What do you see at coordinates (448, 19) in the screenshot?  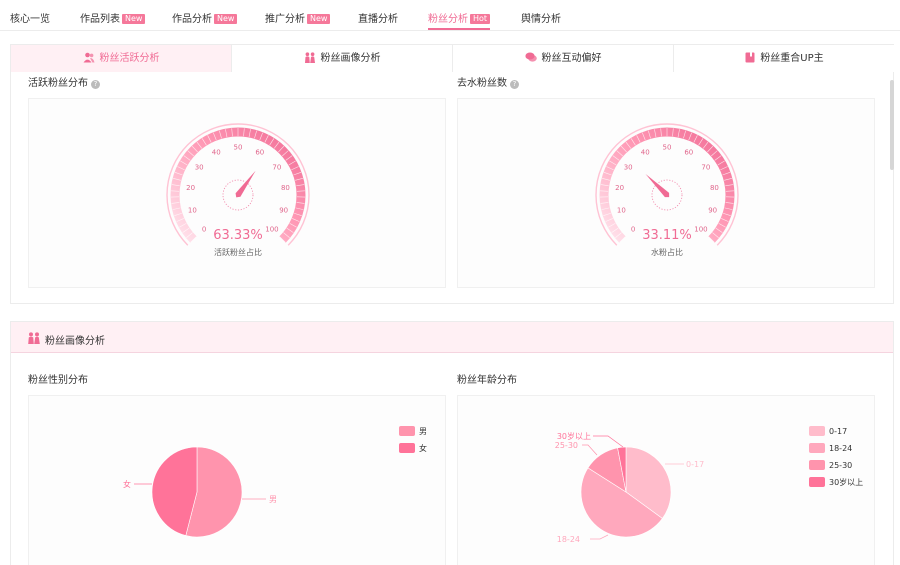 I see `nav-item-label: 粉丝分析` at bounding box center [448, 19].